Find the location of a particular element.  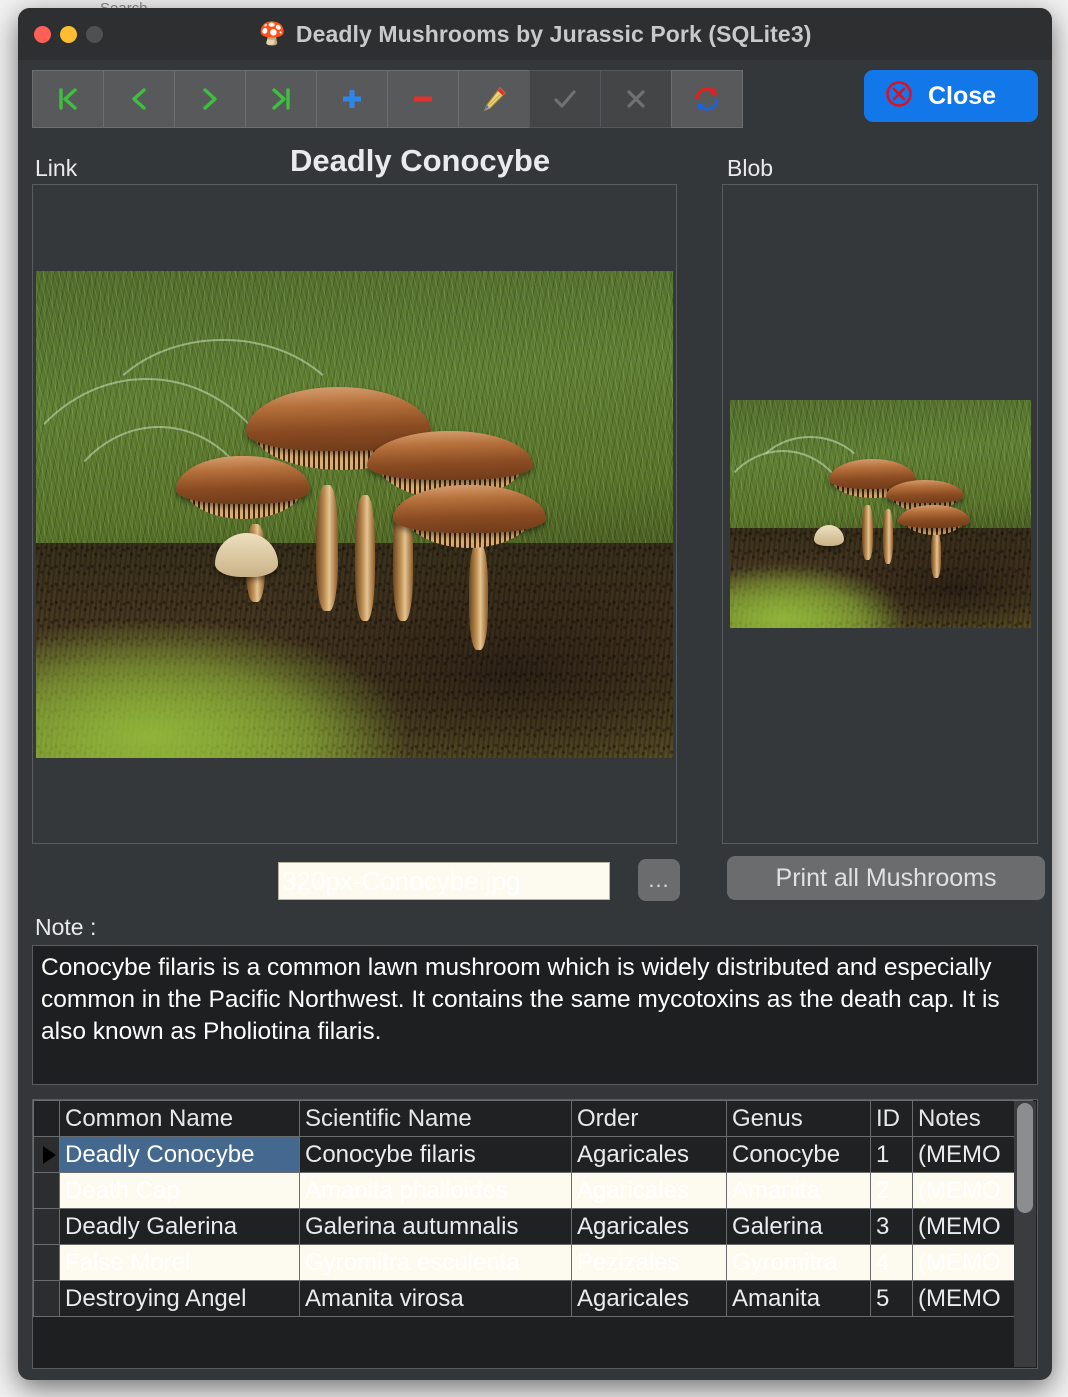

edit-record-button is located at coordinates (494, 99).